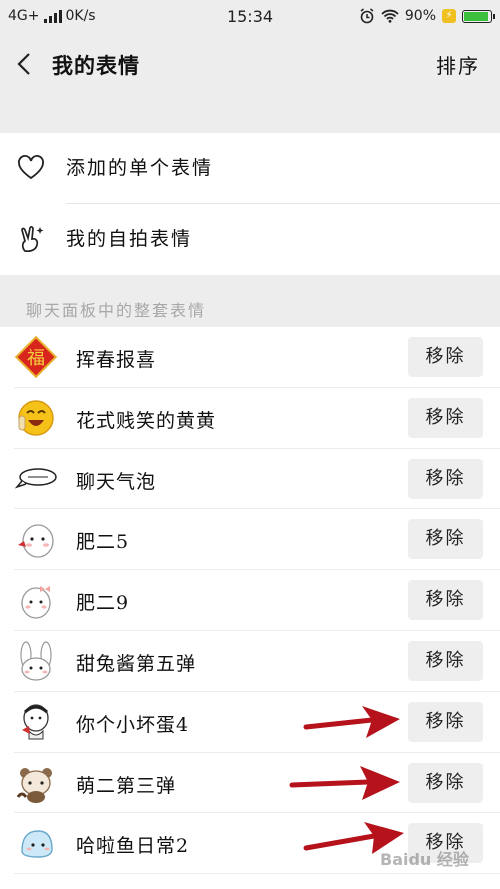  What do you see at coordinates (458, 64) in the screenshot?
I see `sort-button: 排序` at bounding box center [458, 64].